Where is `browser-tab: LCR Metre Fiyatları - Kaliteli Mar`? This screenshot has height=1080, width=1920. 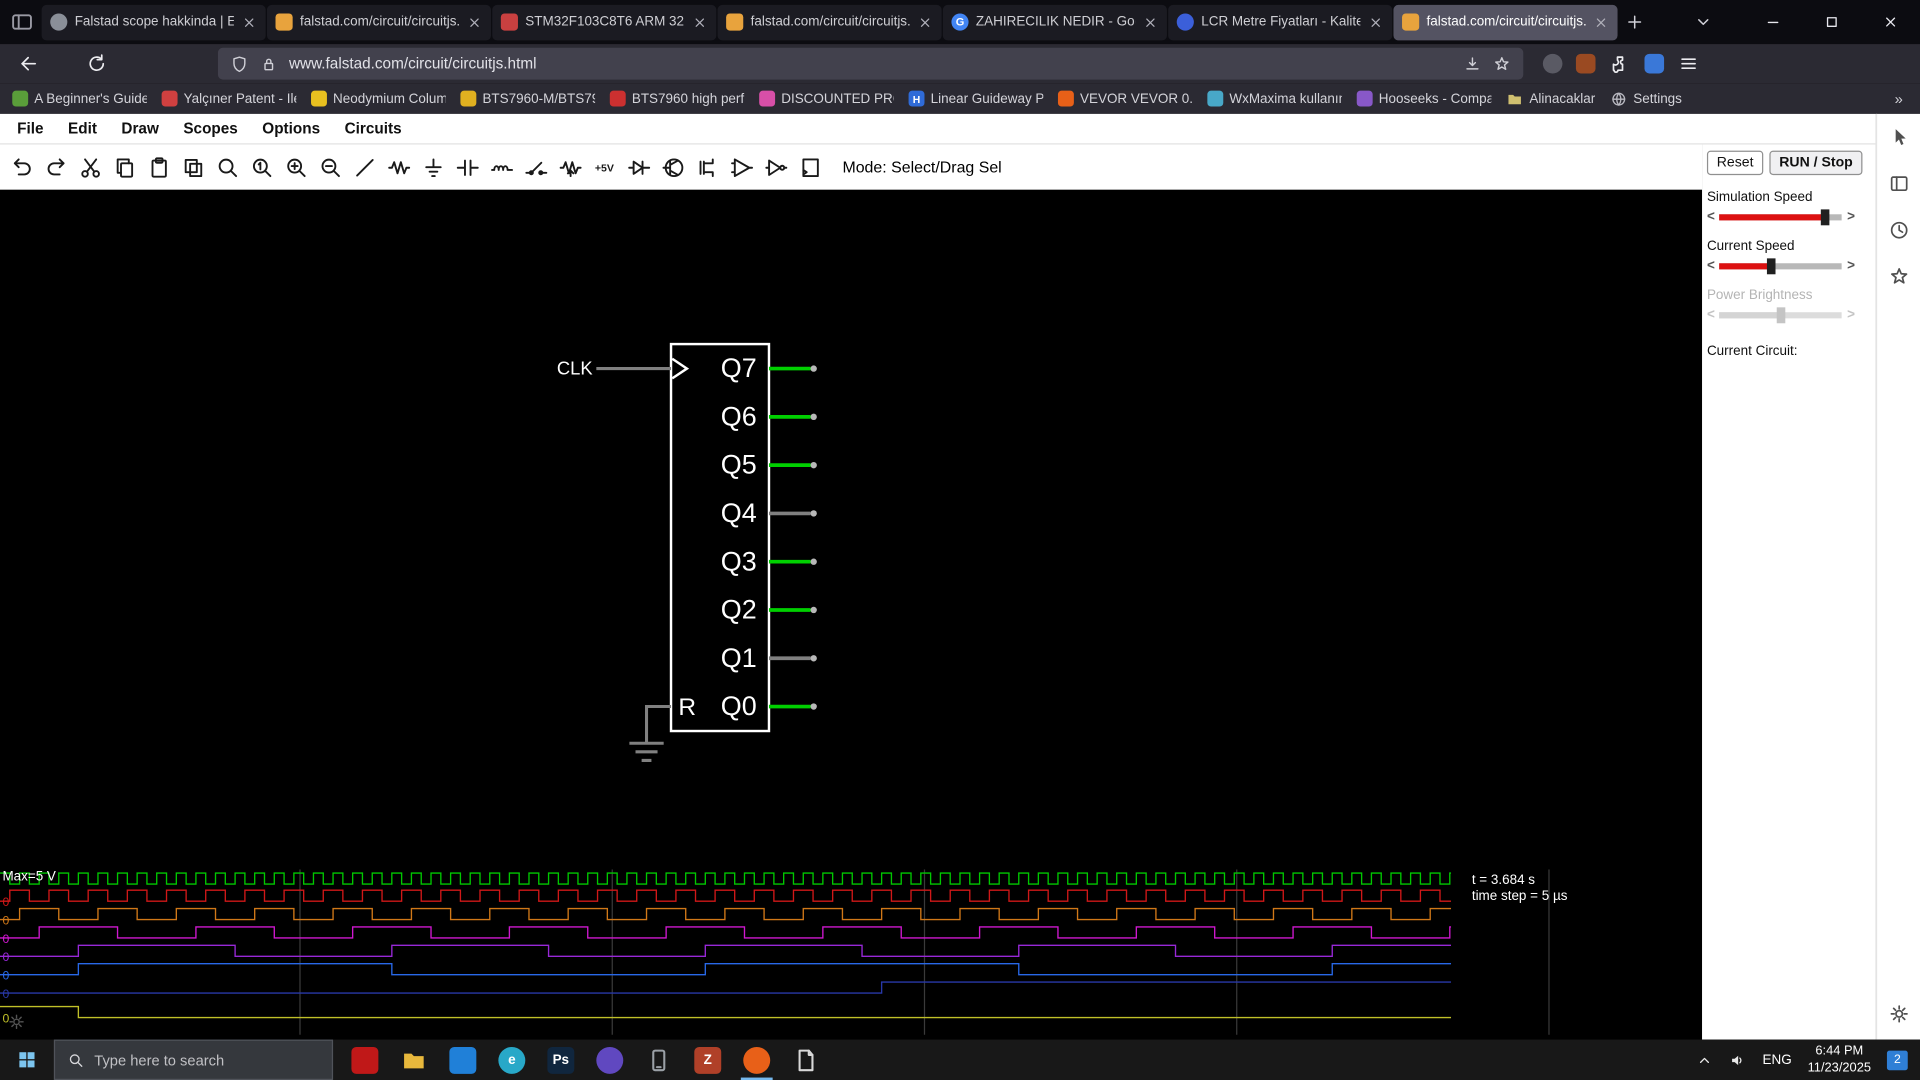 browser-tab: LCR Metre Fiyatları - Kaliteli Mar is located at coordinates (1280, 22).